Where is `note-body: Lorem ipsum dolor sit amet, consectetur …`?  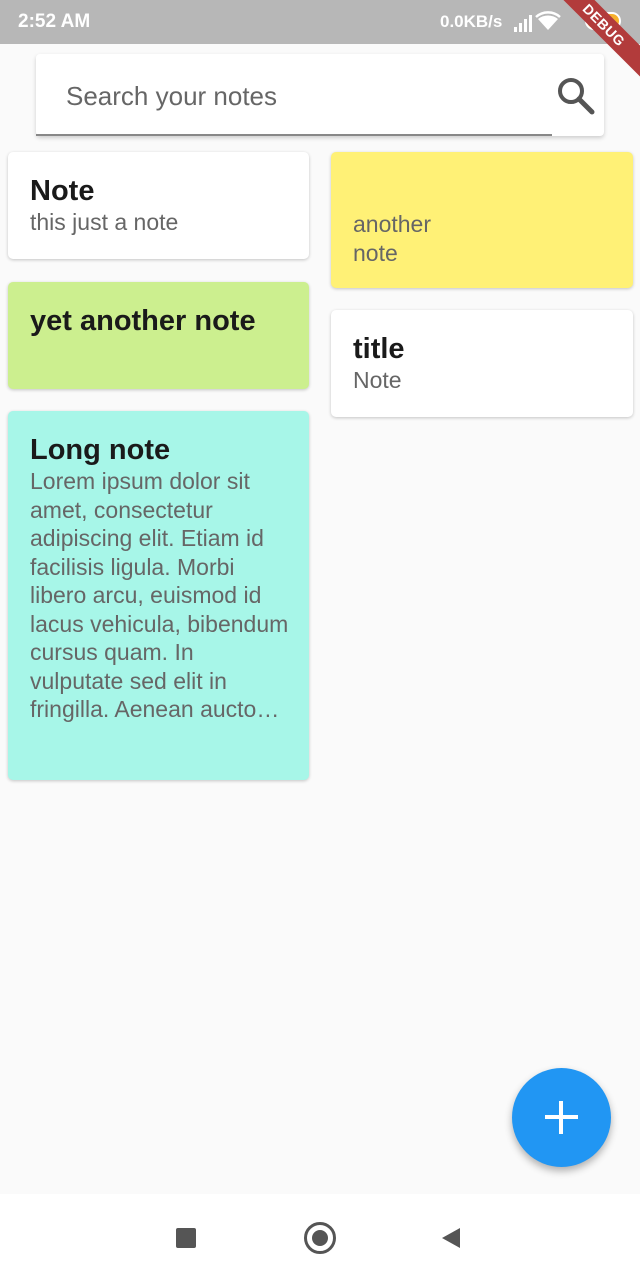 note-body: Lorem ipsum dolor sit amet, consectetur … is located at coordinates (159, 595).